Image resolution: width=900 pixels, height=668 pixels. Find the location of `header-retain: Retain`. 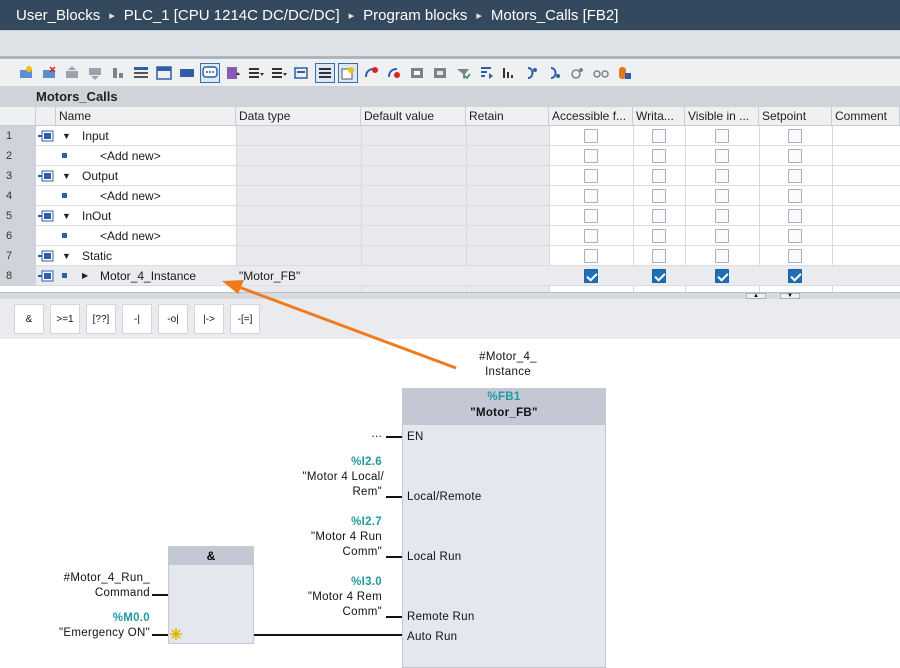

header-retain: Retain is located at coordinates (507, 116).